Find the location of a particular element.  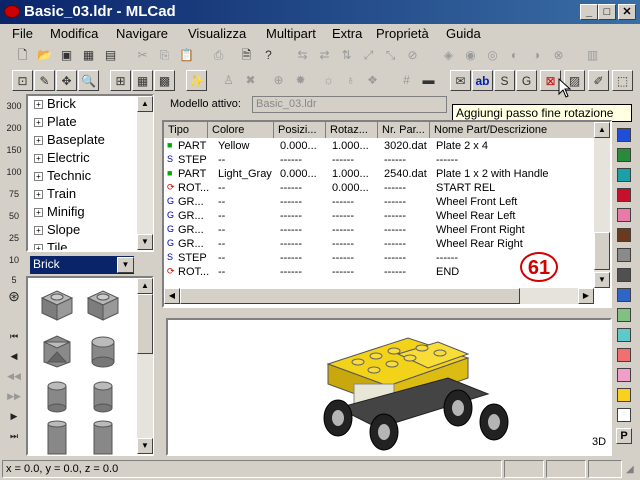

part-brick-1x1b-icon is located at coordinates (103, 304).